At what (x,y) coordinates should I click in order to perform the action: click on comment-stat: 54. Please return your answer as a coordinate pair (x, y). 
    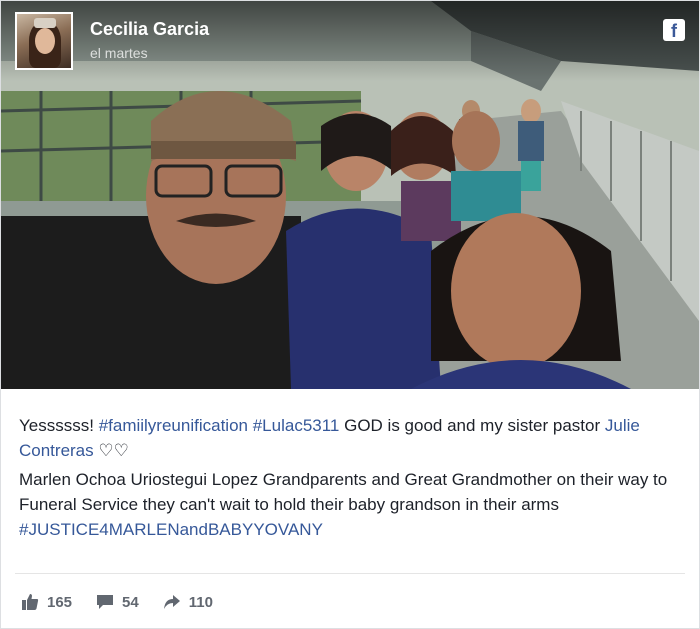
    Looking at the image, I should click on (117, 602).